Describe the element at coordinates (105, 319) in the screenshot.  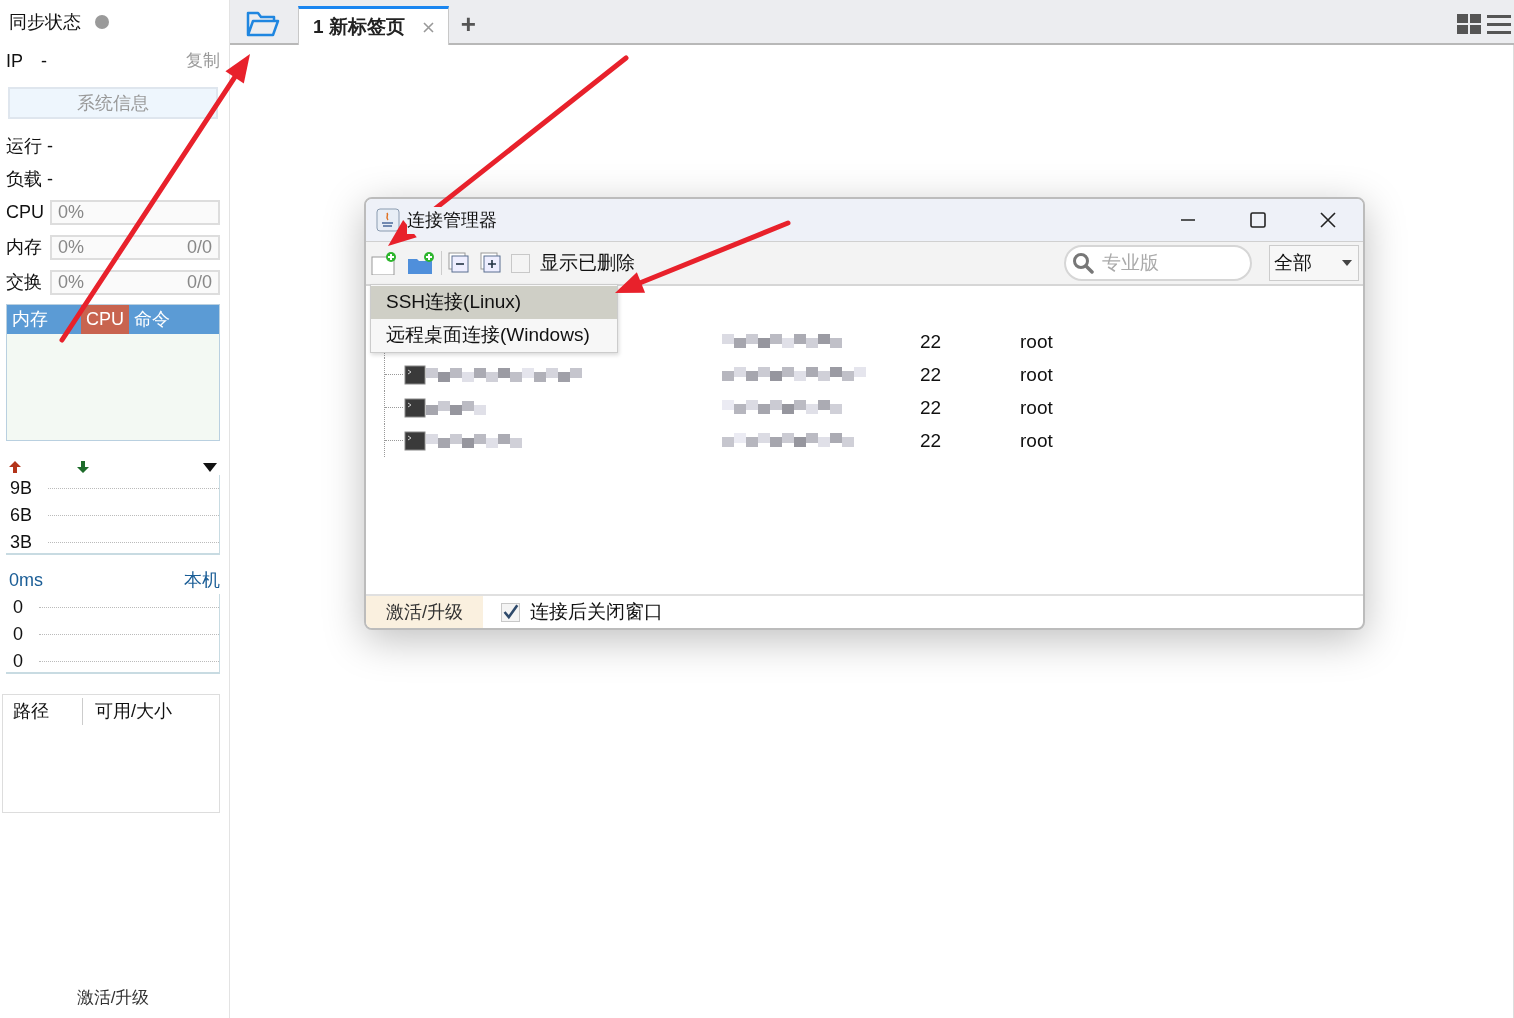
I see `monitor-tab: CPU` at that location.